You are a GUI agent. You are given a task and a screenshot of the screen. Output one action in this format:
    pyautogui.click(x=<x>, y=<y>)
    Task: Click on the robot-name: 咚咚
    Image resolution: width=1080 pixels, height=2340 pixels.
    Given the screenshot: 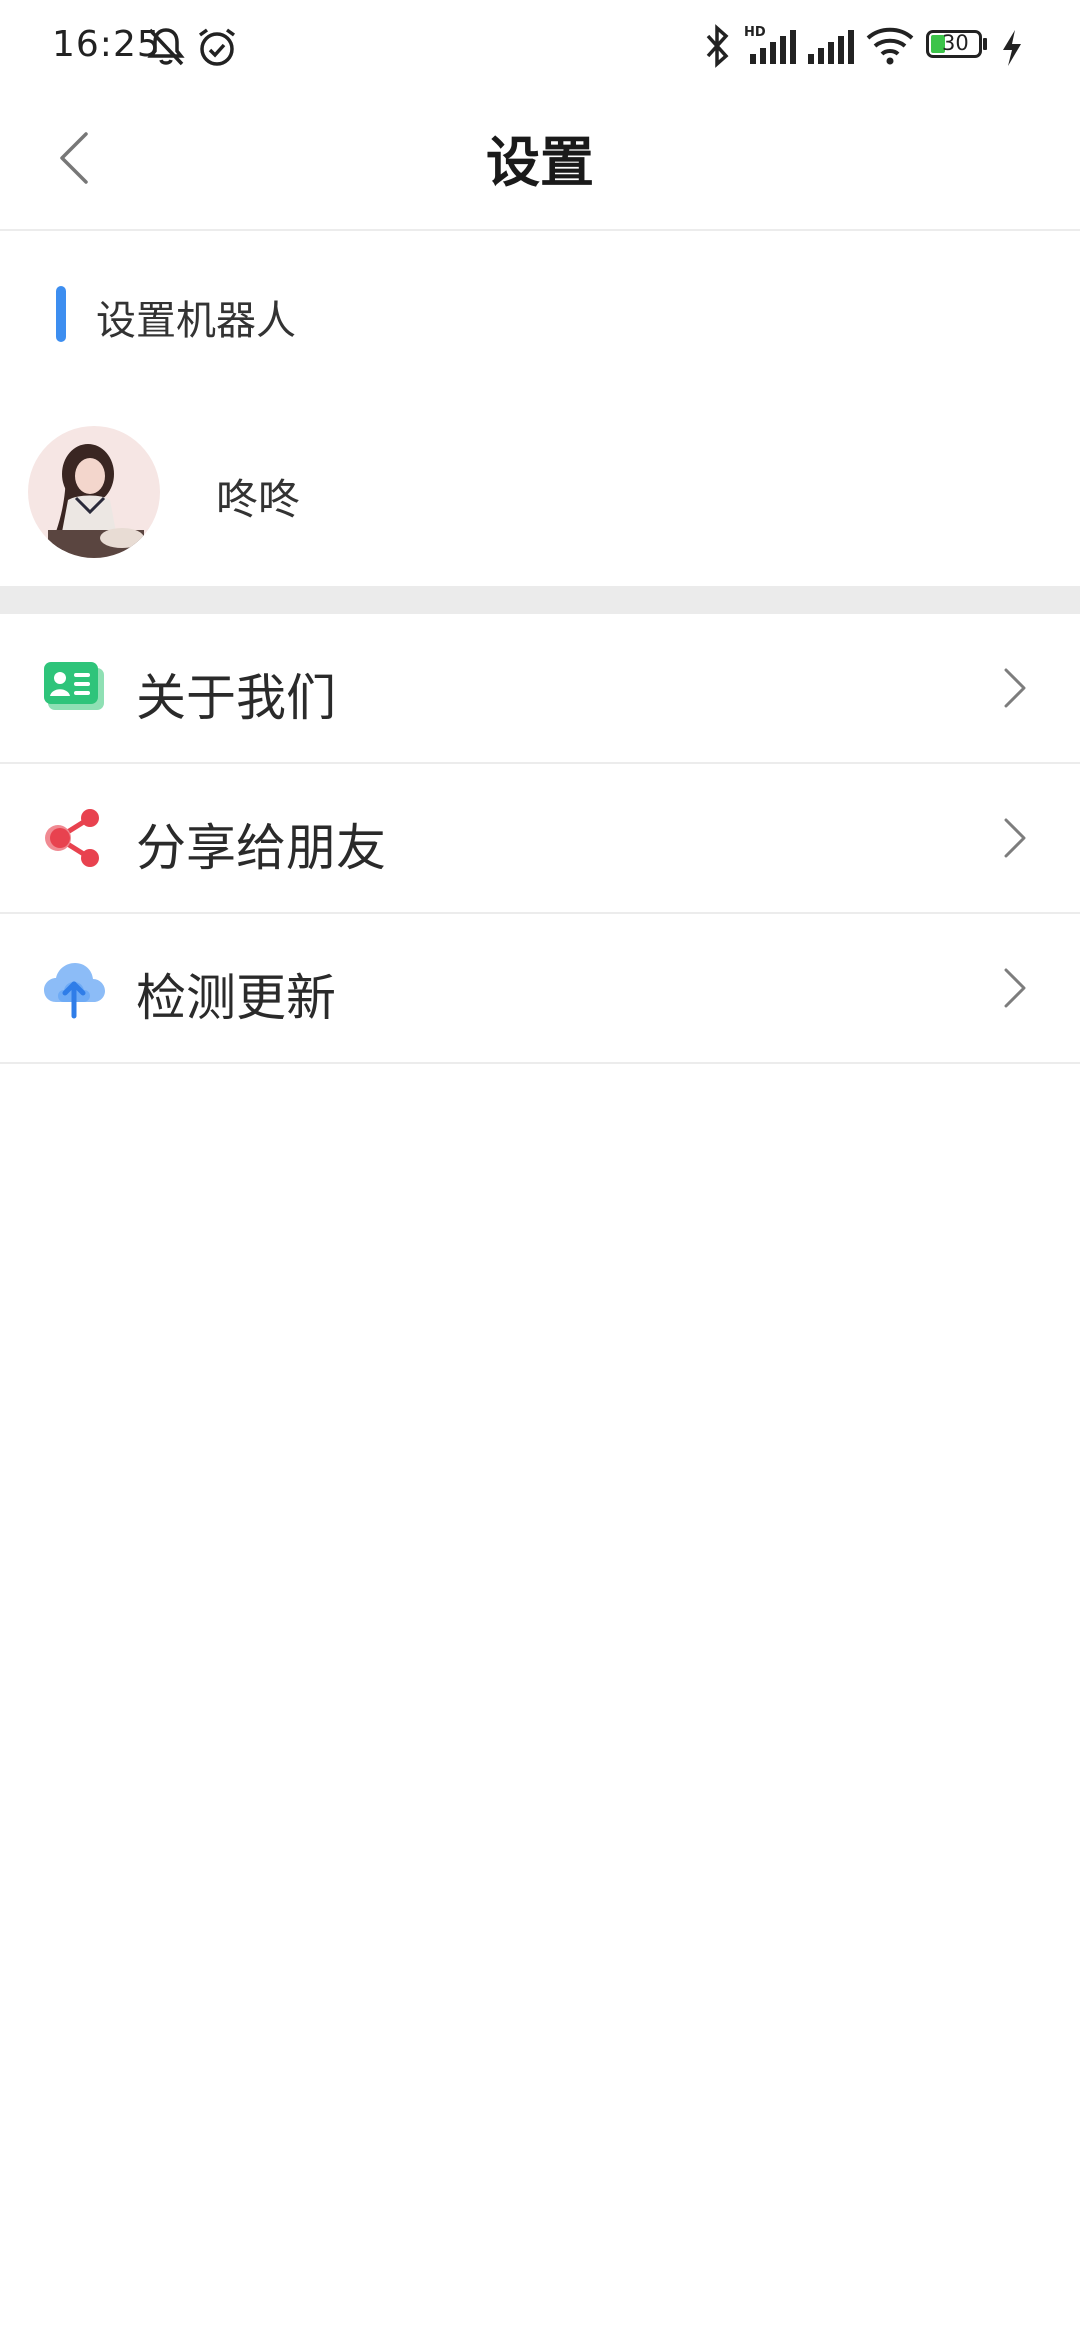 What is the action you would take?
    pyautogui.click(x=258, y=499)
    